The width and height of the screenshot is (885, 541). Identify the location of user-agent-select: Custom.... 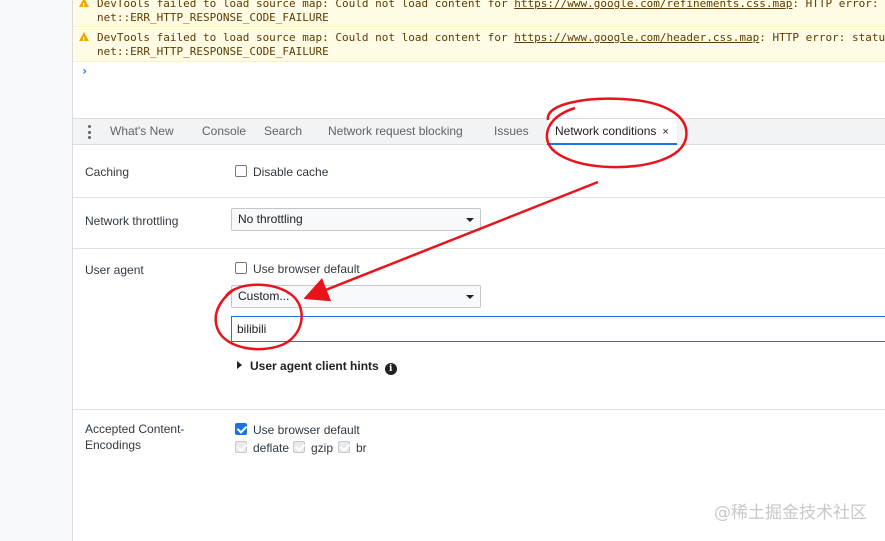
(356, 296).